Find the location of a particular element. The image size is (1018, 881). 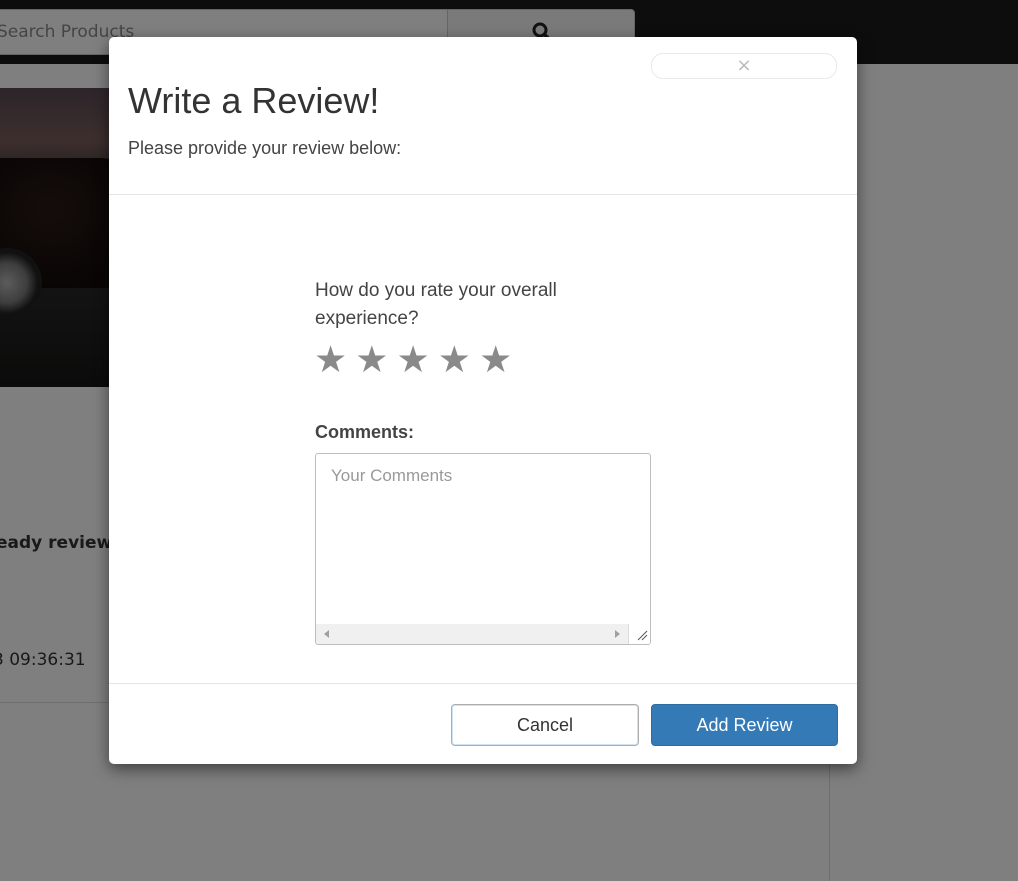

star-rating: ★ ★ ★ ★ ★ is located at coordinates (414, 360).